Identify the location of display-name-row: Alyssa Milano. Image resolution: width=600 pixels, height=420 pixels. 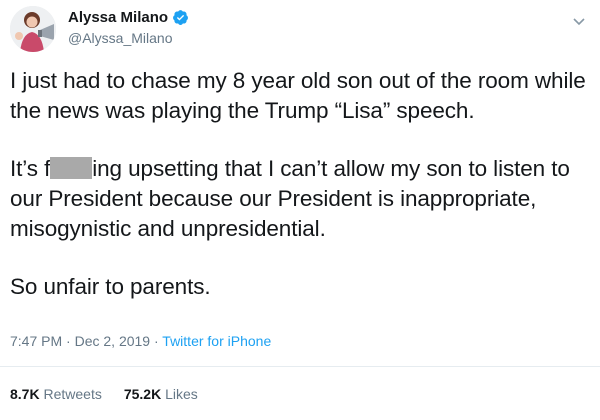
(128, 17).